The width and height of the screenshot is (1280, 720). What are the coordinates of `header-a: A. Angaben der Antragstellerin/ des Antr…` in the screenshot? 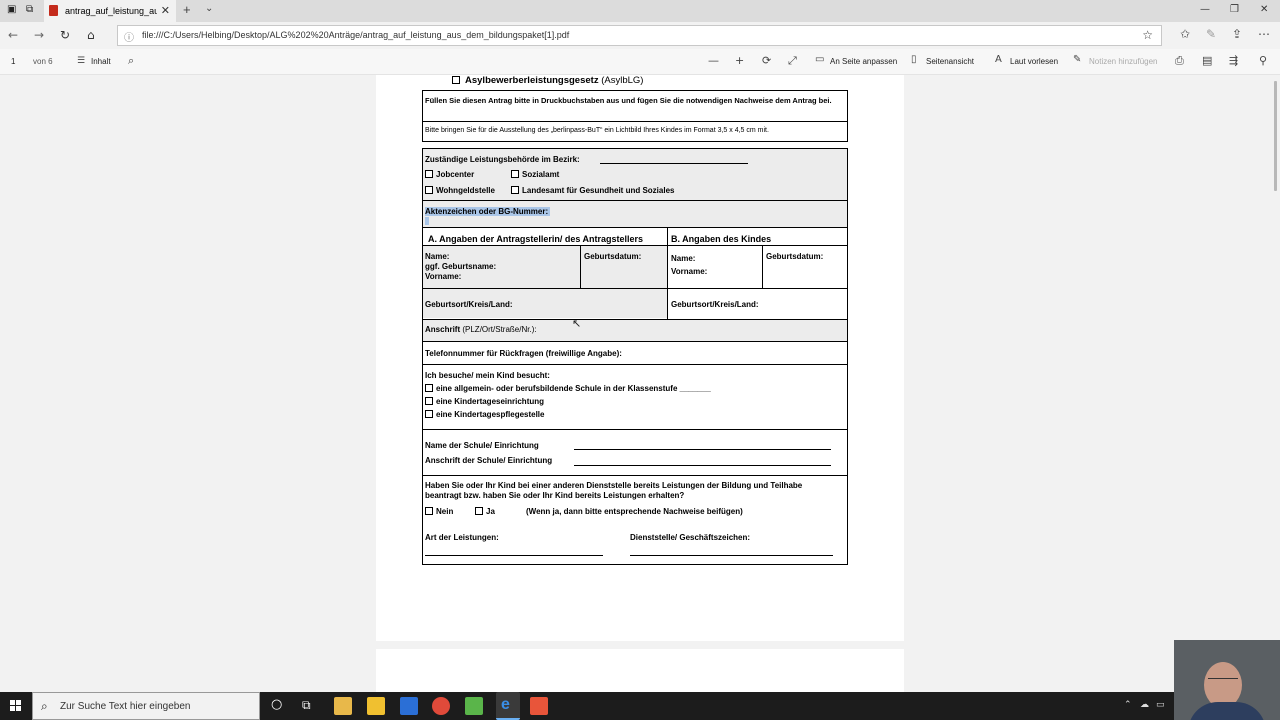 It's located at (536, 239).